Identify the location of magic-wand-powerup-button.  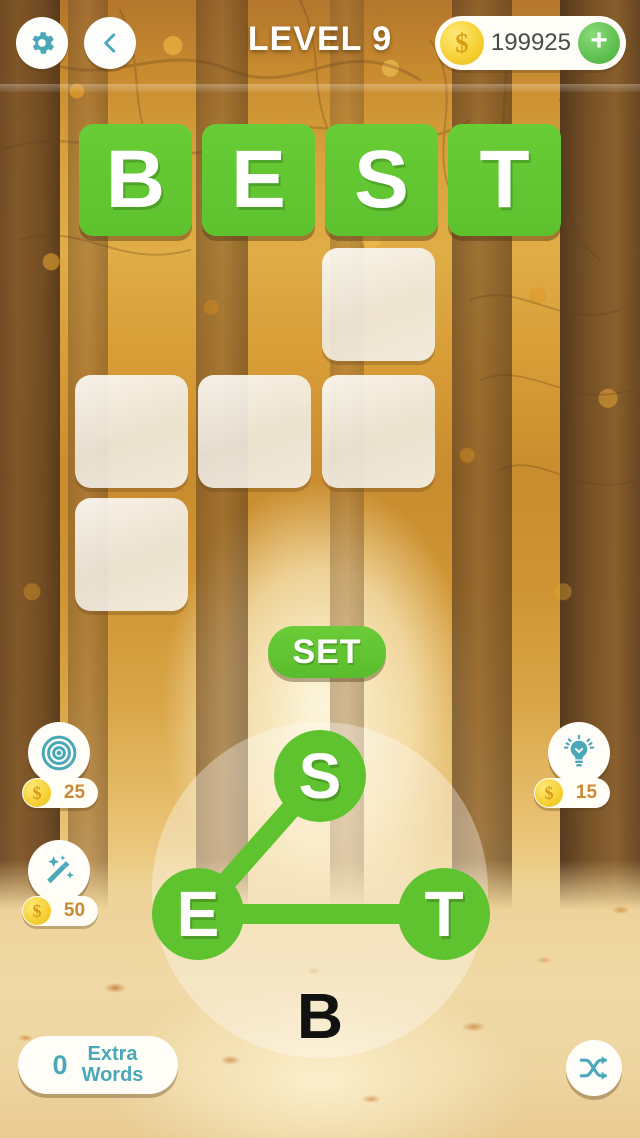
(59, 871).